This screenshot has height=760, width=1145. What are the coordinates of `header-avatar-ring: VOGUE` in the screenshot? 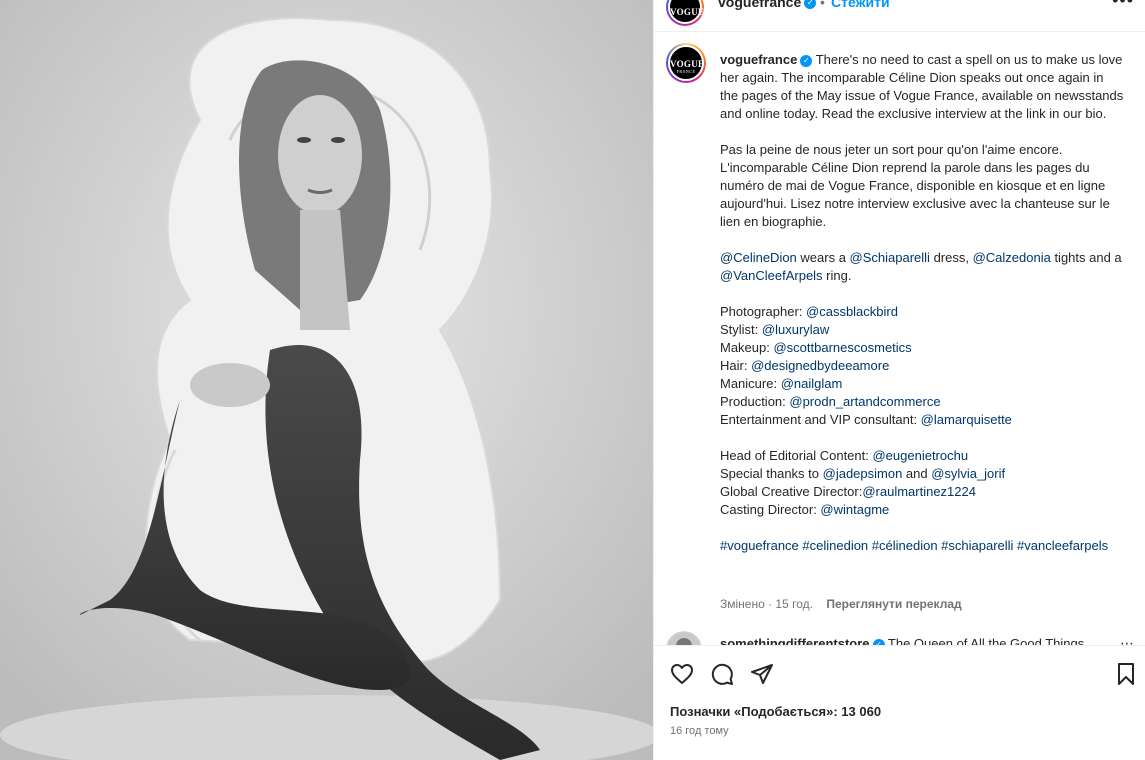 It's located at (685, 13).